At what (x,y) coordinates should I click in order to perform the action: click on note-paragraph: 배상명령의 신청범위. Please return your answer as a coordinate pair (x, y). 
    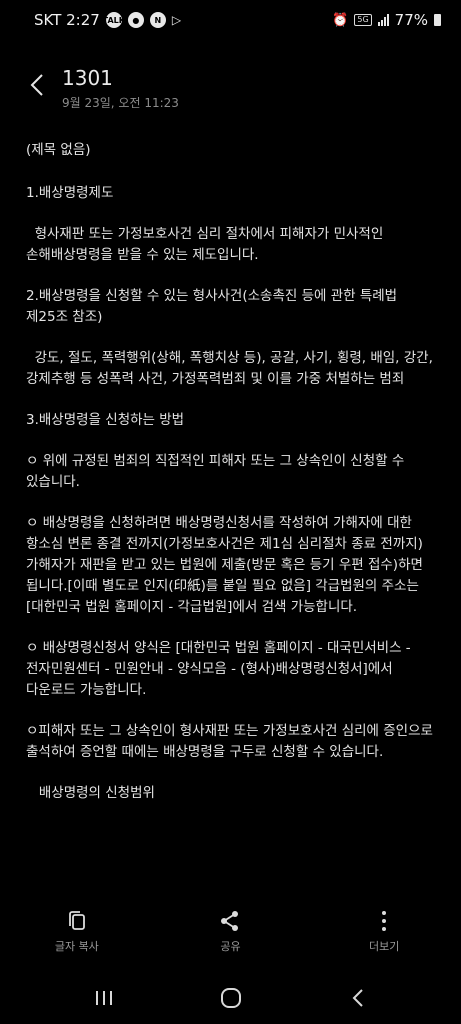
    Looking at the image, I should click on (90, 793).